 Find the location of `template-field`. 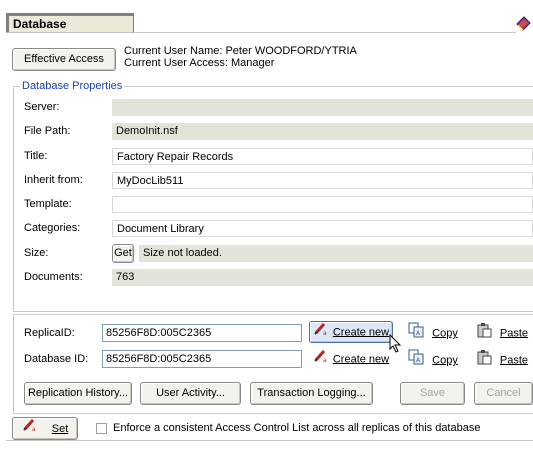

template-field is located at coordinates (322, 204).